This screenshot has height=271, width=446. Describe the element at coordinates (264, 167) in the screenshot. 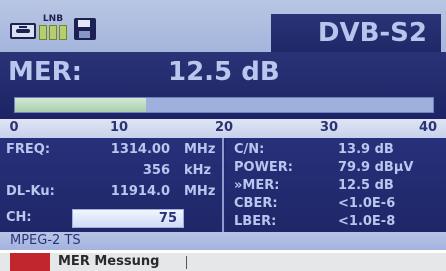

I see `power-label: POWER:` at that location.